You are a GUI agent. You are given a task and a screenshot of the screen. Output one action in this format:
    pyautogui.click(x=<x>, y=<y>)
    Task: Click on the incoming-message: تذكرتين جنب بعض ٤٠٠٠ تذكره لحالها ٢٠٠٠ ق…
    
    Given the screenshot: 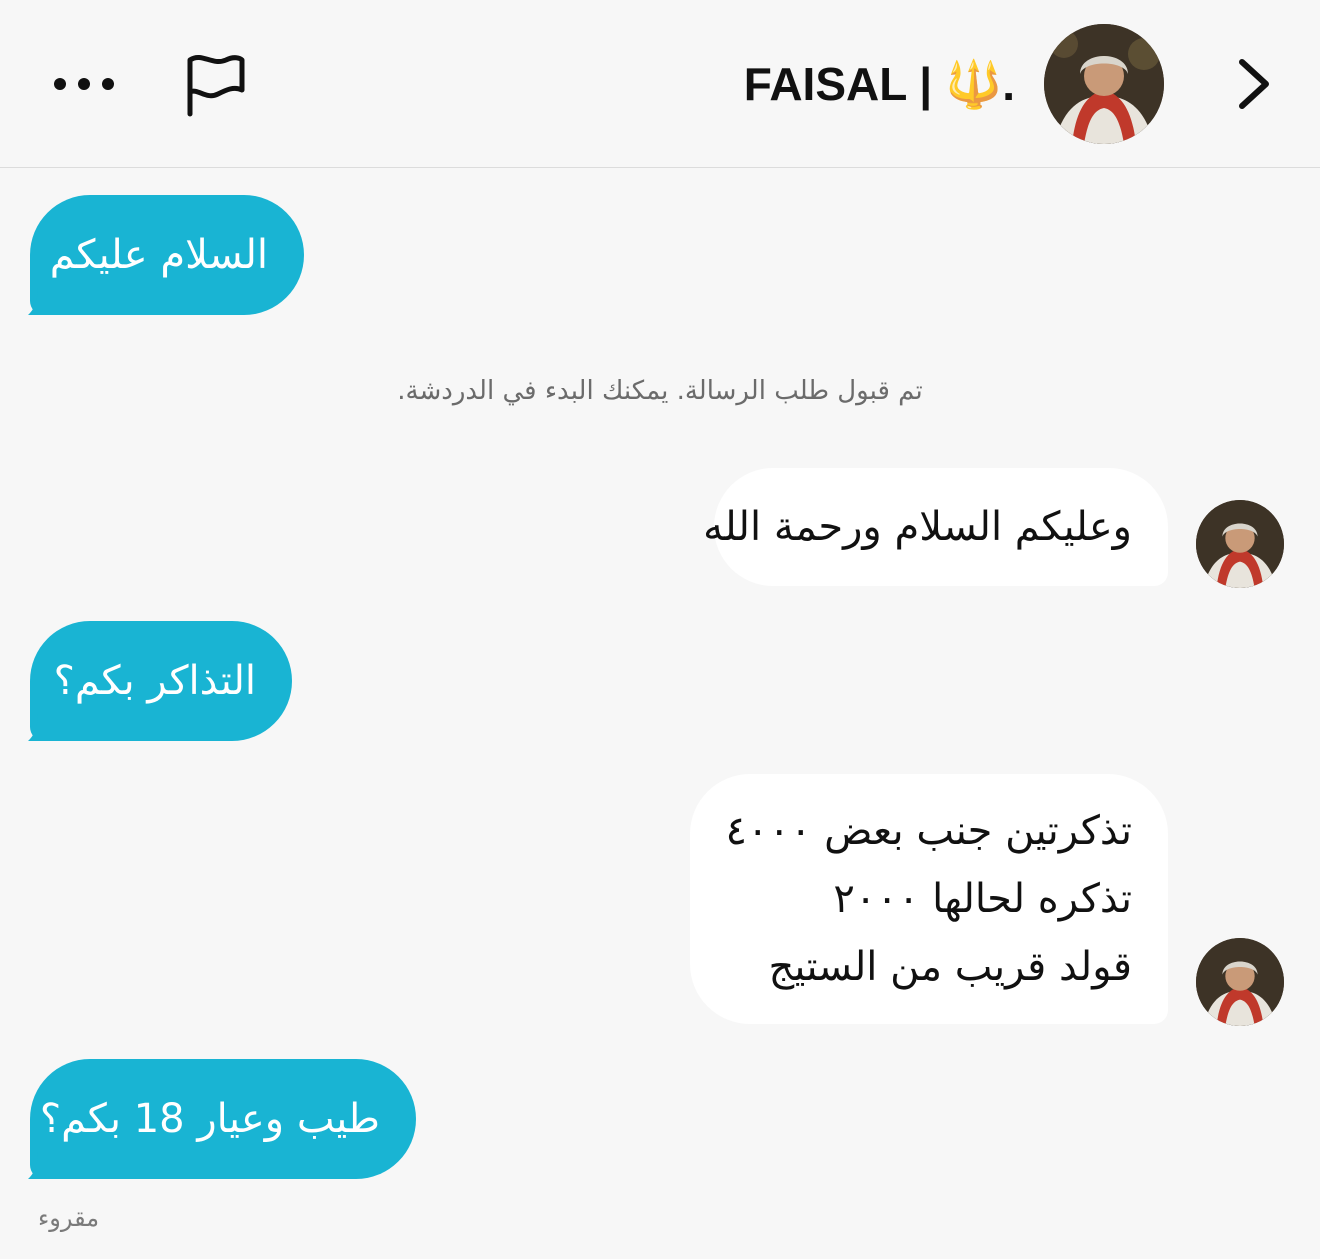 What is the action you would take?
    pyautogui.click(x=929, y=899)
    